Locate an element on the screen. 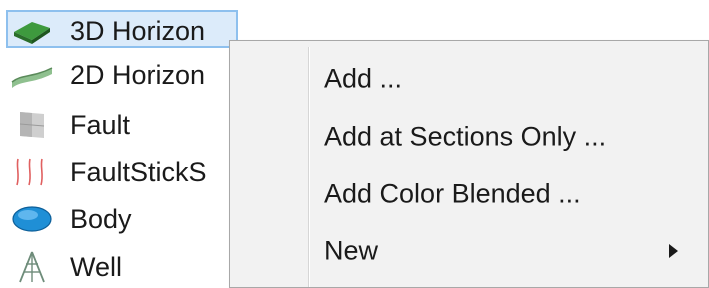 The image size is (709, 288). tree-item-2d-horizon: 2D Horizon is located at coordinates (130, 75).